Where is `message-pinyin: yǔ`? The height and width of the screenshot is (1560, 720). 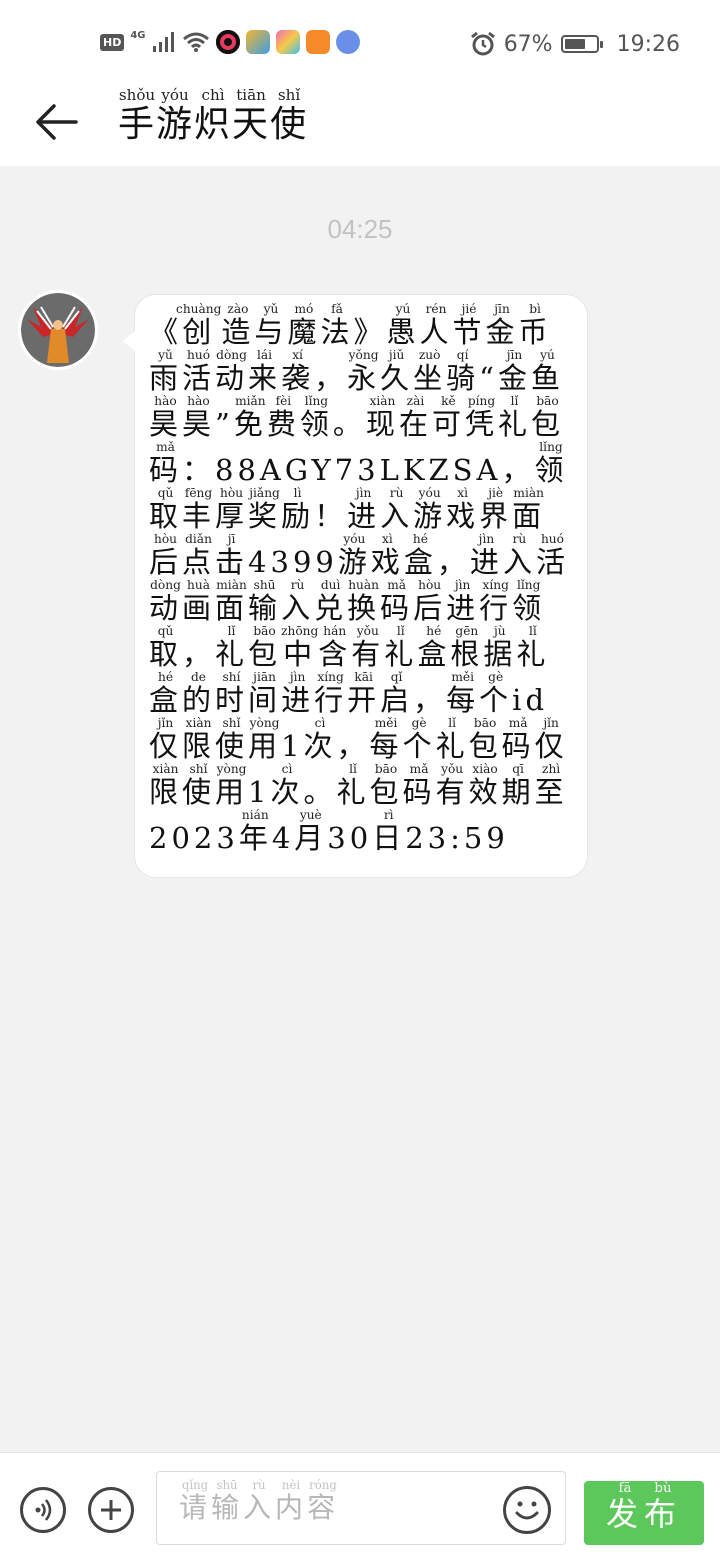 message-pinyin: yǔ is located at coordinates (271, 309).